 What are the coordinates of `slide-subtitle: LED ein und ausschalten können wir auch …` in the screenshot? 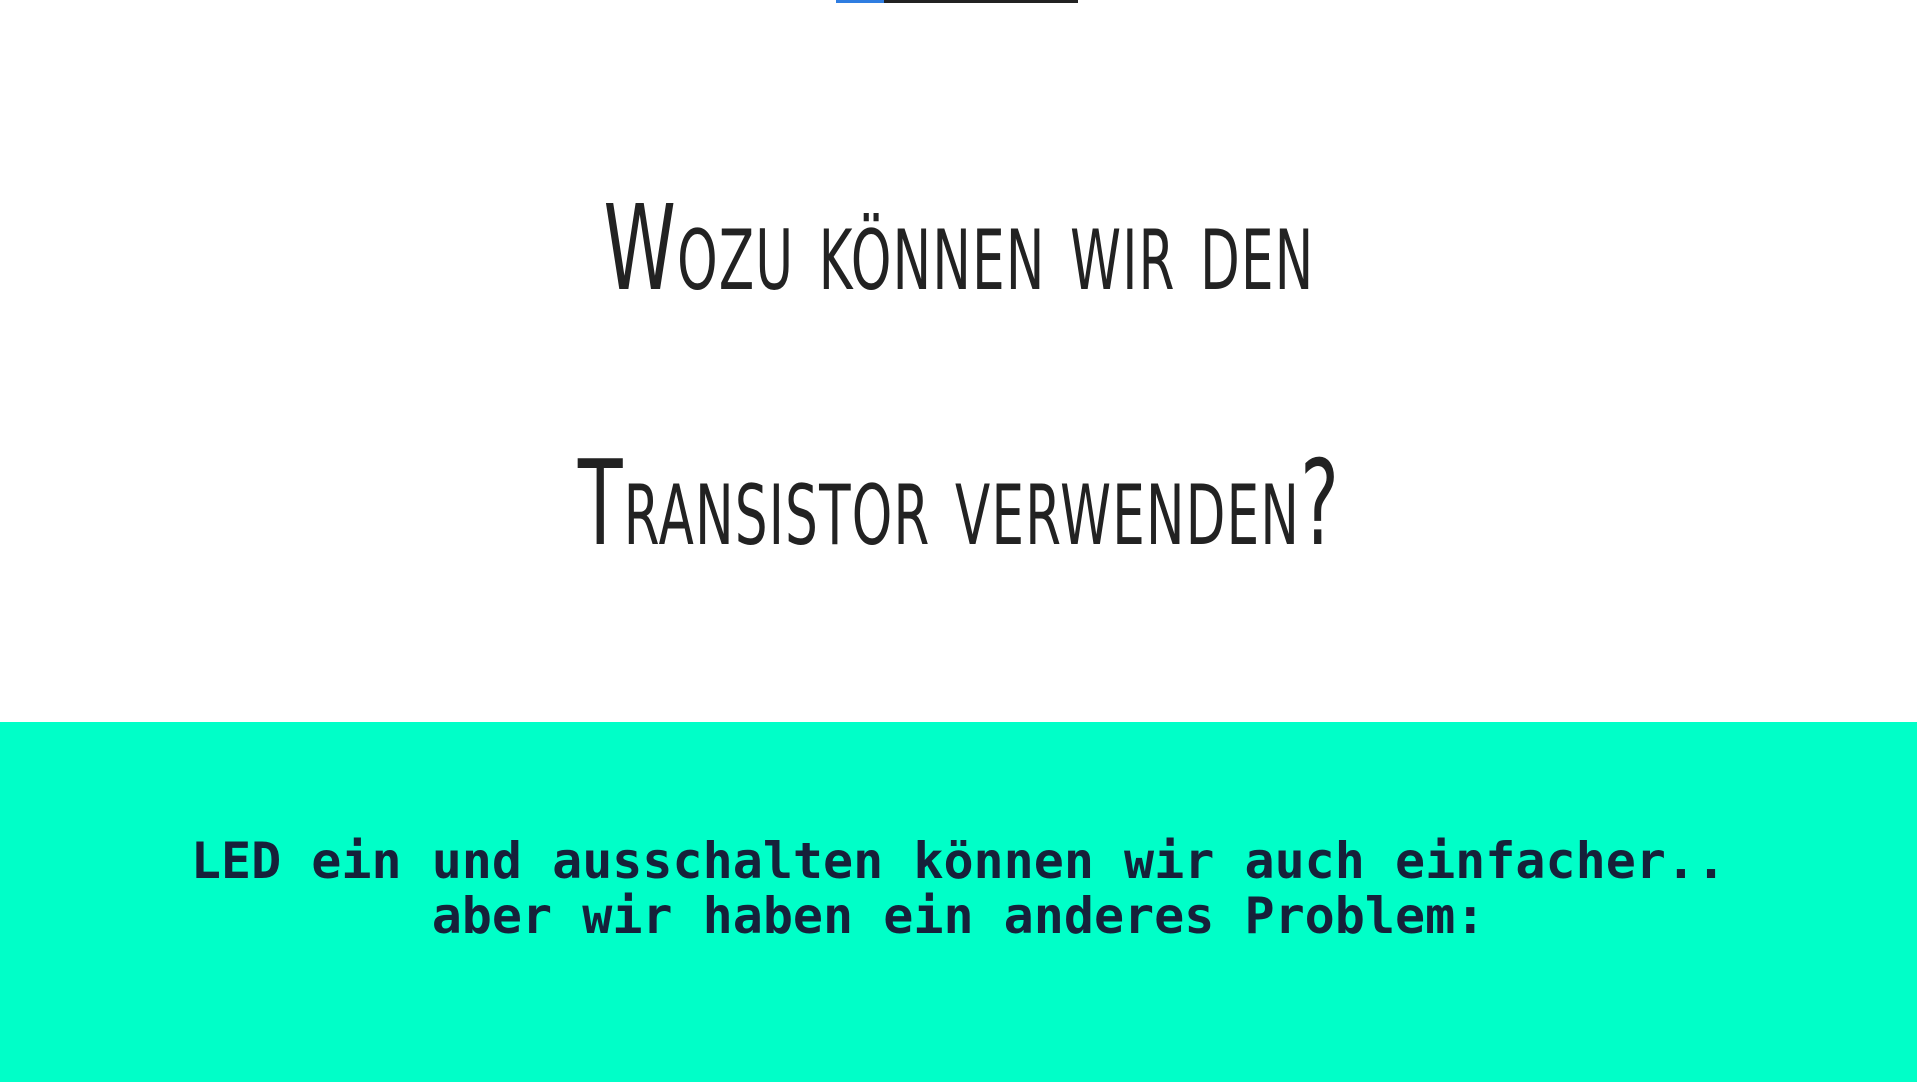 It's located at (958, 889).